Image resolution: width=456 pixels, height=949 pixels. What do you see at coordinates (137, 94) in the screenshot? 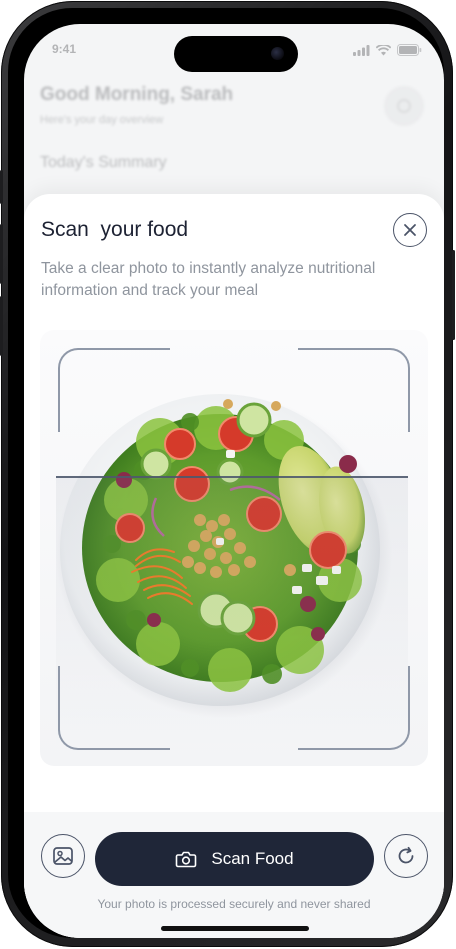
I see `greeting-title: Good Morning, Sarah` at bounding box center [137, 94].